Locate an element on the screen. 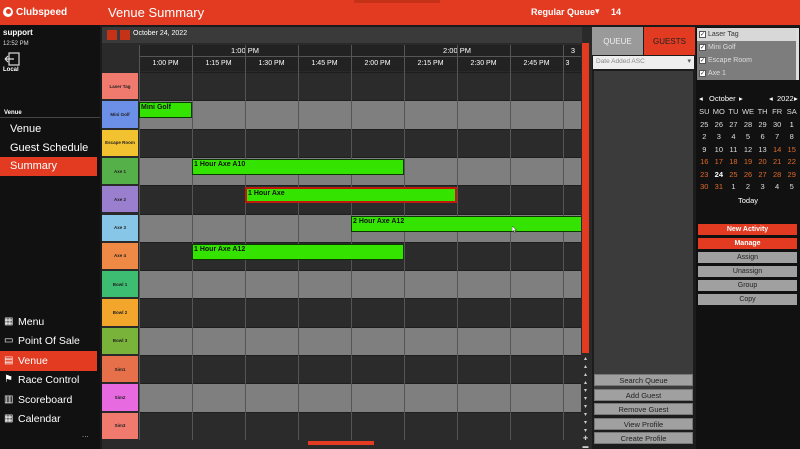 The width and height of the screenshot is (800, 449). sort-select: Date Added ASC ▾ is located at coordinates (643, 62).